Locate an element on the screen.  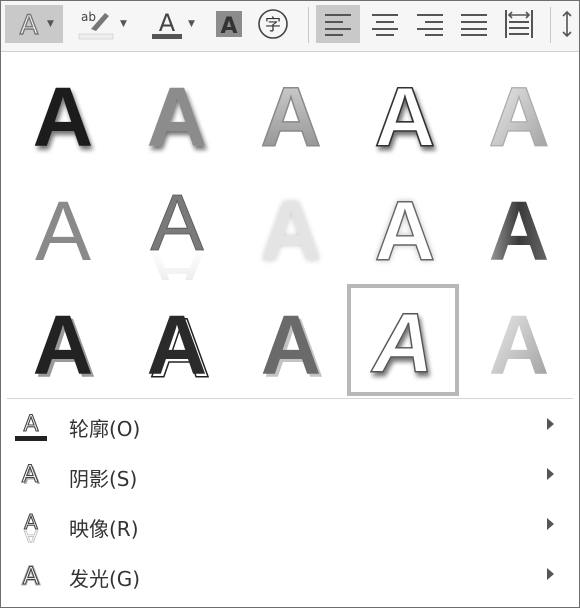
shadow-letter-icon: A A is located at coordinates (31, 474).